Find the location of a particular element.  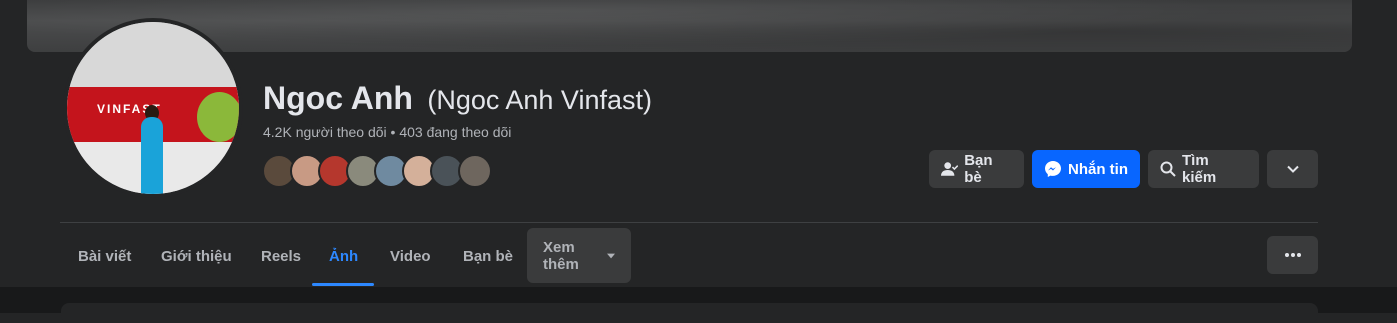

tab-reels: Reels is located at coordinates (281, 256).